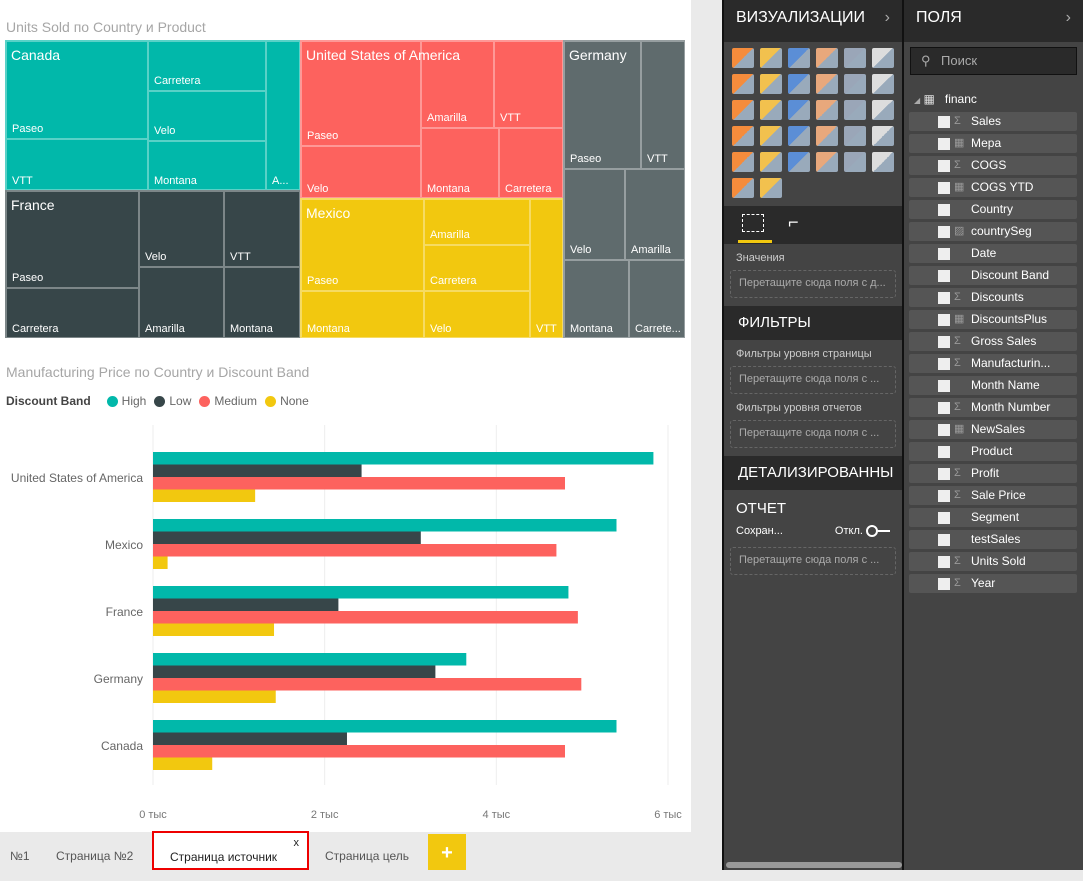  What do you see at coordinates (993, 583) in the screenshot?
I see `field-item: Σ Year` at bounding box center [993, 583].